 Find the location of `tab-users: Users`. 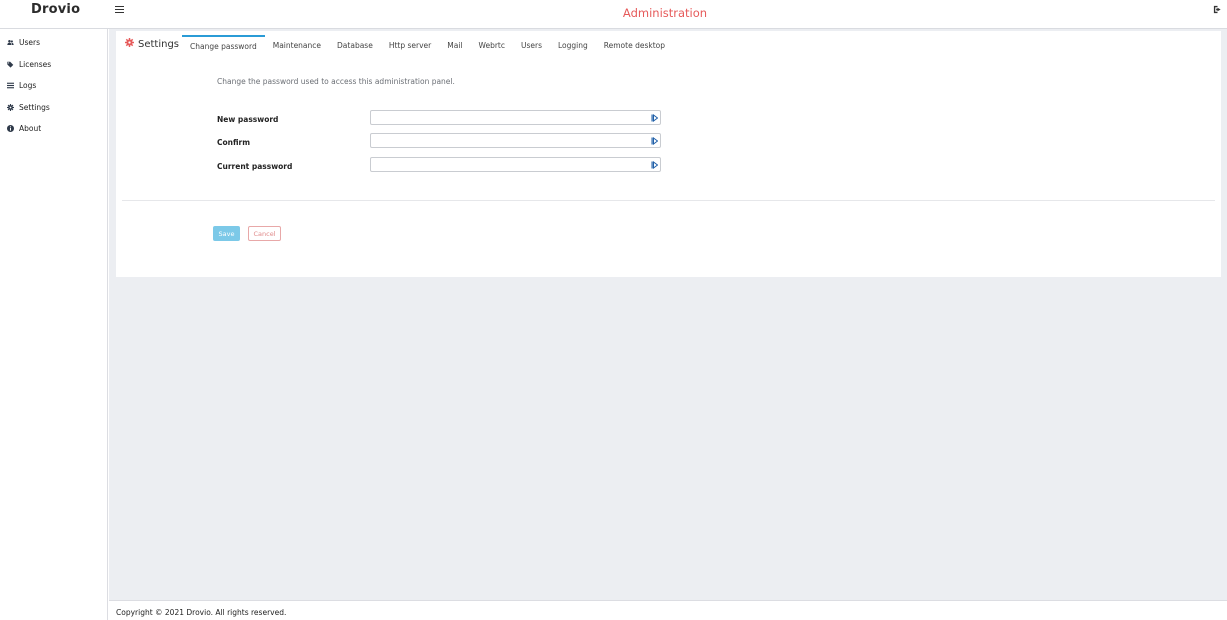

tab-users: Users is located at coordinates (531, 46).